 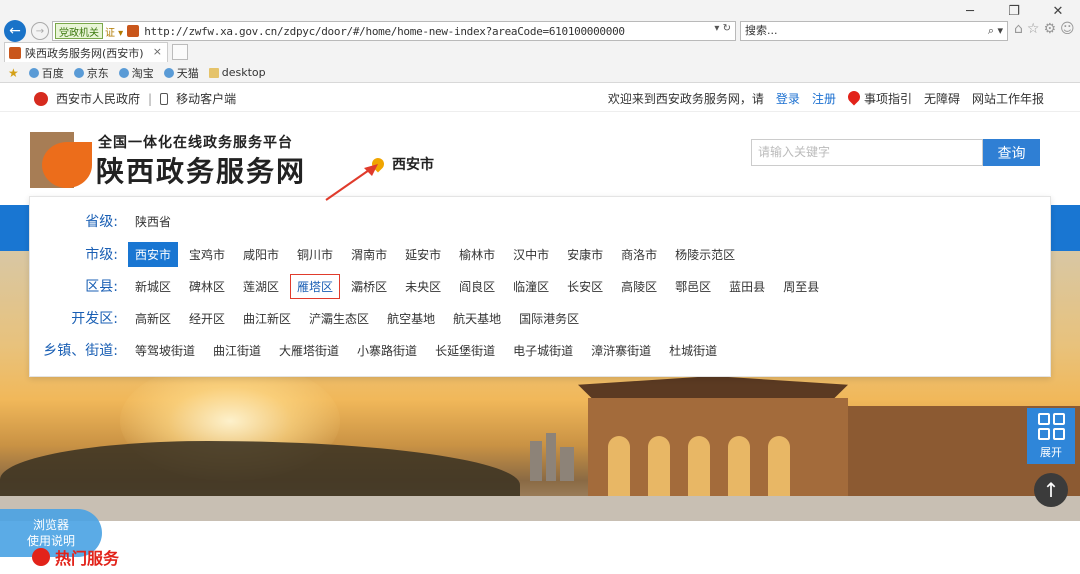 I want to click on region-row-province: 省级: 陕西省, so click(x=106, y=221).